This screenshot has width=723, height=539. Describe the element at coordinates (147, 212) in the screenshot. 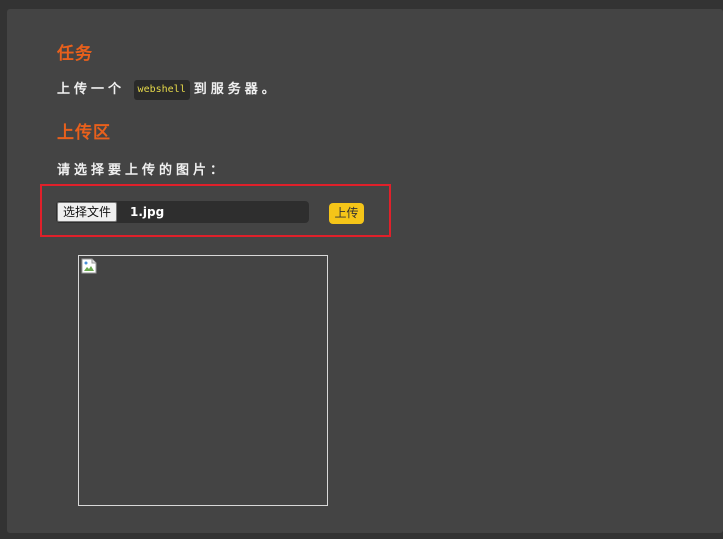

I see `selected-file-name: 1.jpg` at that location.